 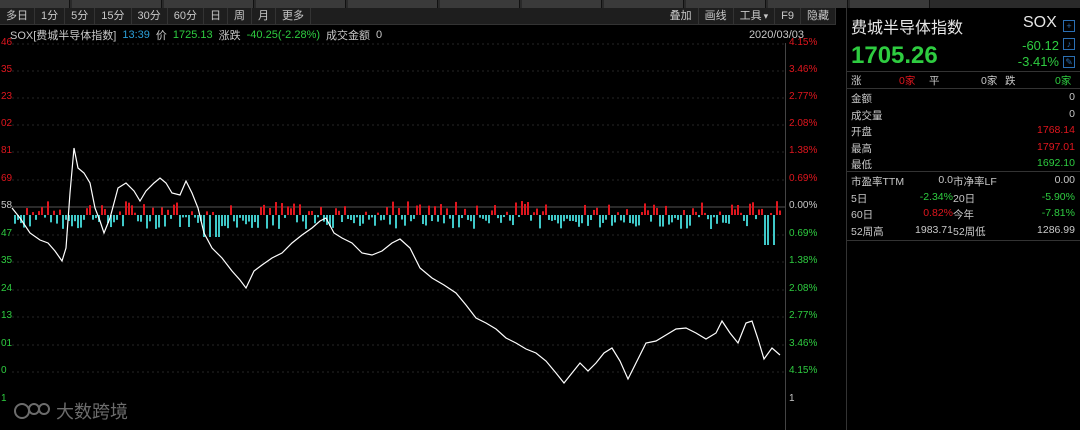 I want to click on right-axis-tick: 2.08%, so click(x=803, y=288).